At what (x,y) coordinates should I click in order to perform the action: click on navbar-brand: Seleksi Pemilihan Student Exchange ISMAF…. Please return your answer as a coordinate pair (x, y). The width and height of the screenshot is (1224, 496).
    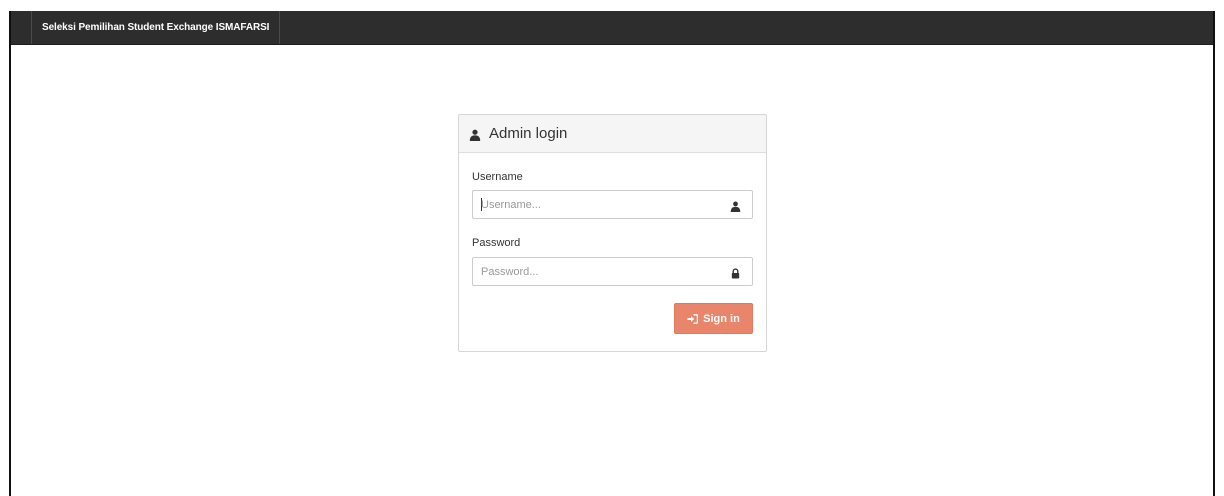
    Looking at the image, I should click on (156, 27).